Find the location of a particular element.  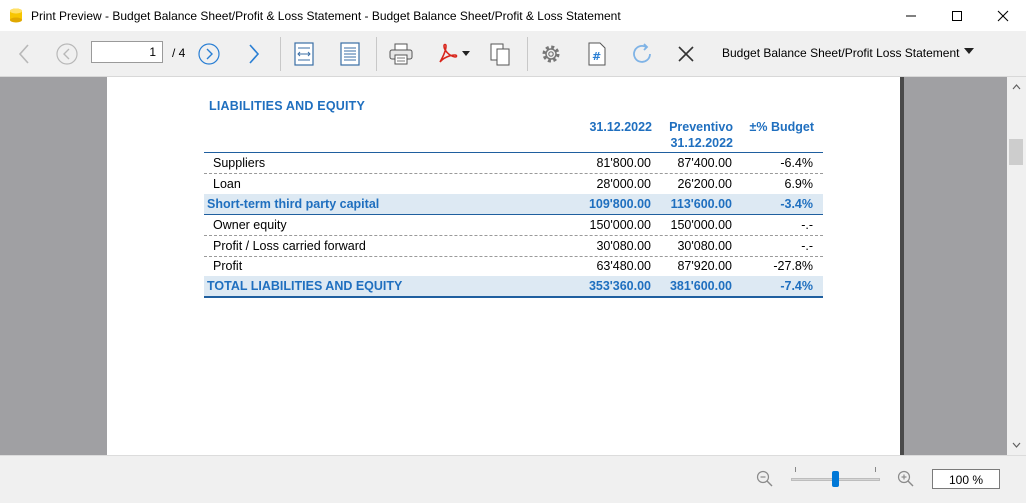

minimize-button is located at coordinates (911, 15).